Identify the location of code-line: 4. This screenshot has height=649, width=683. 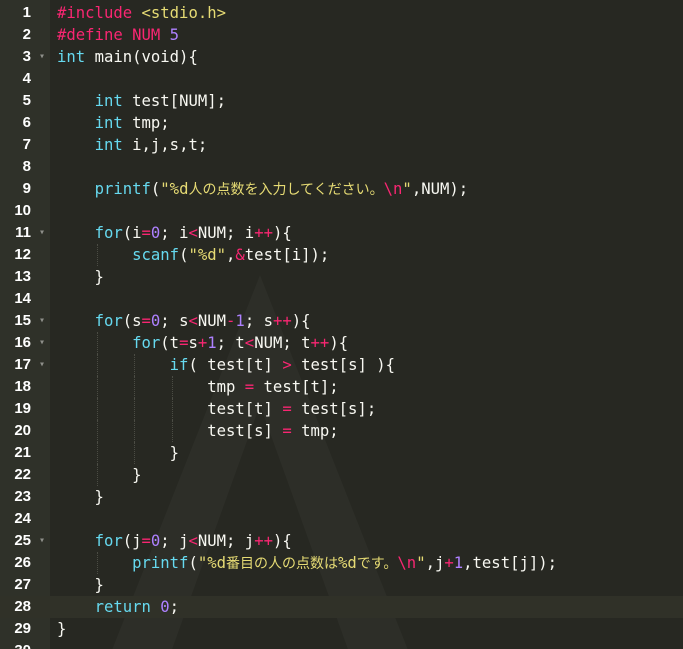
(341, 79).